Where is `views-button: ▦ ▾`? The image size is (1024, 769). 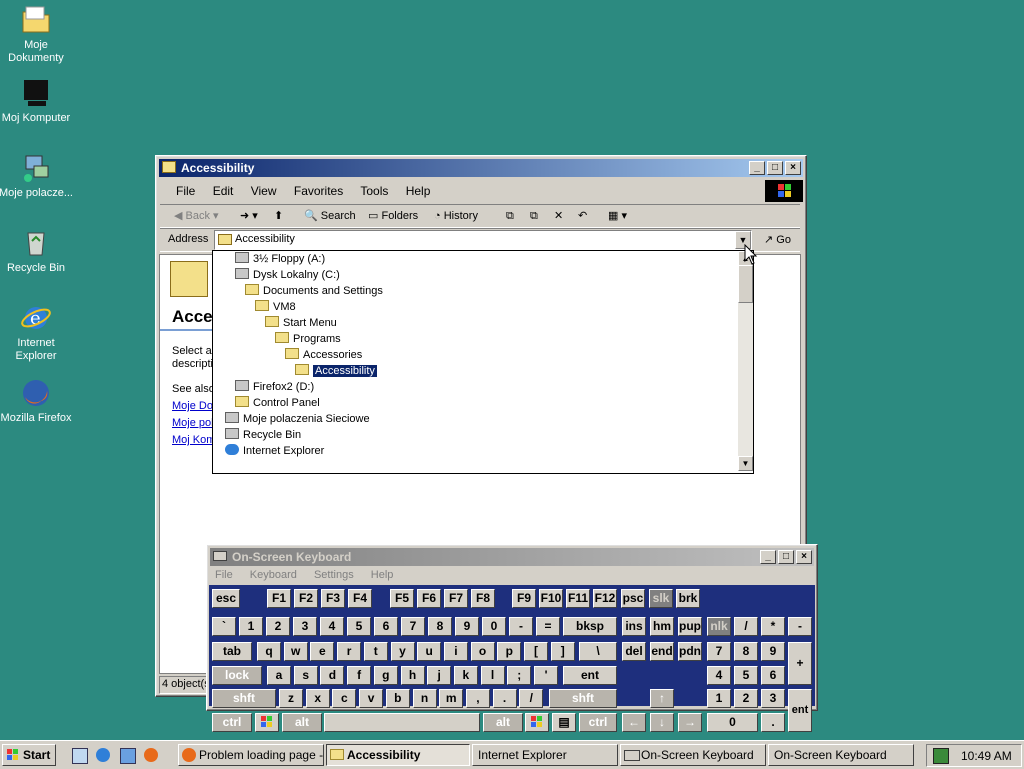
views-button: ▦ ▾ is located at coordinates (617, 216).